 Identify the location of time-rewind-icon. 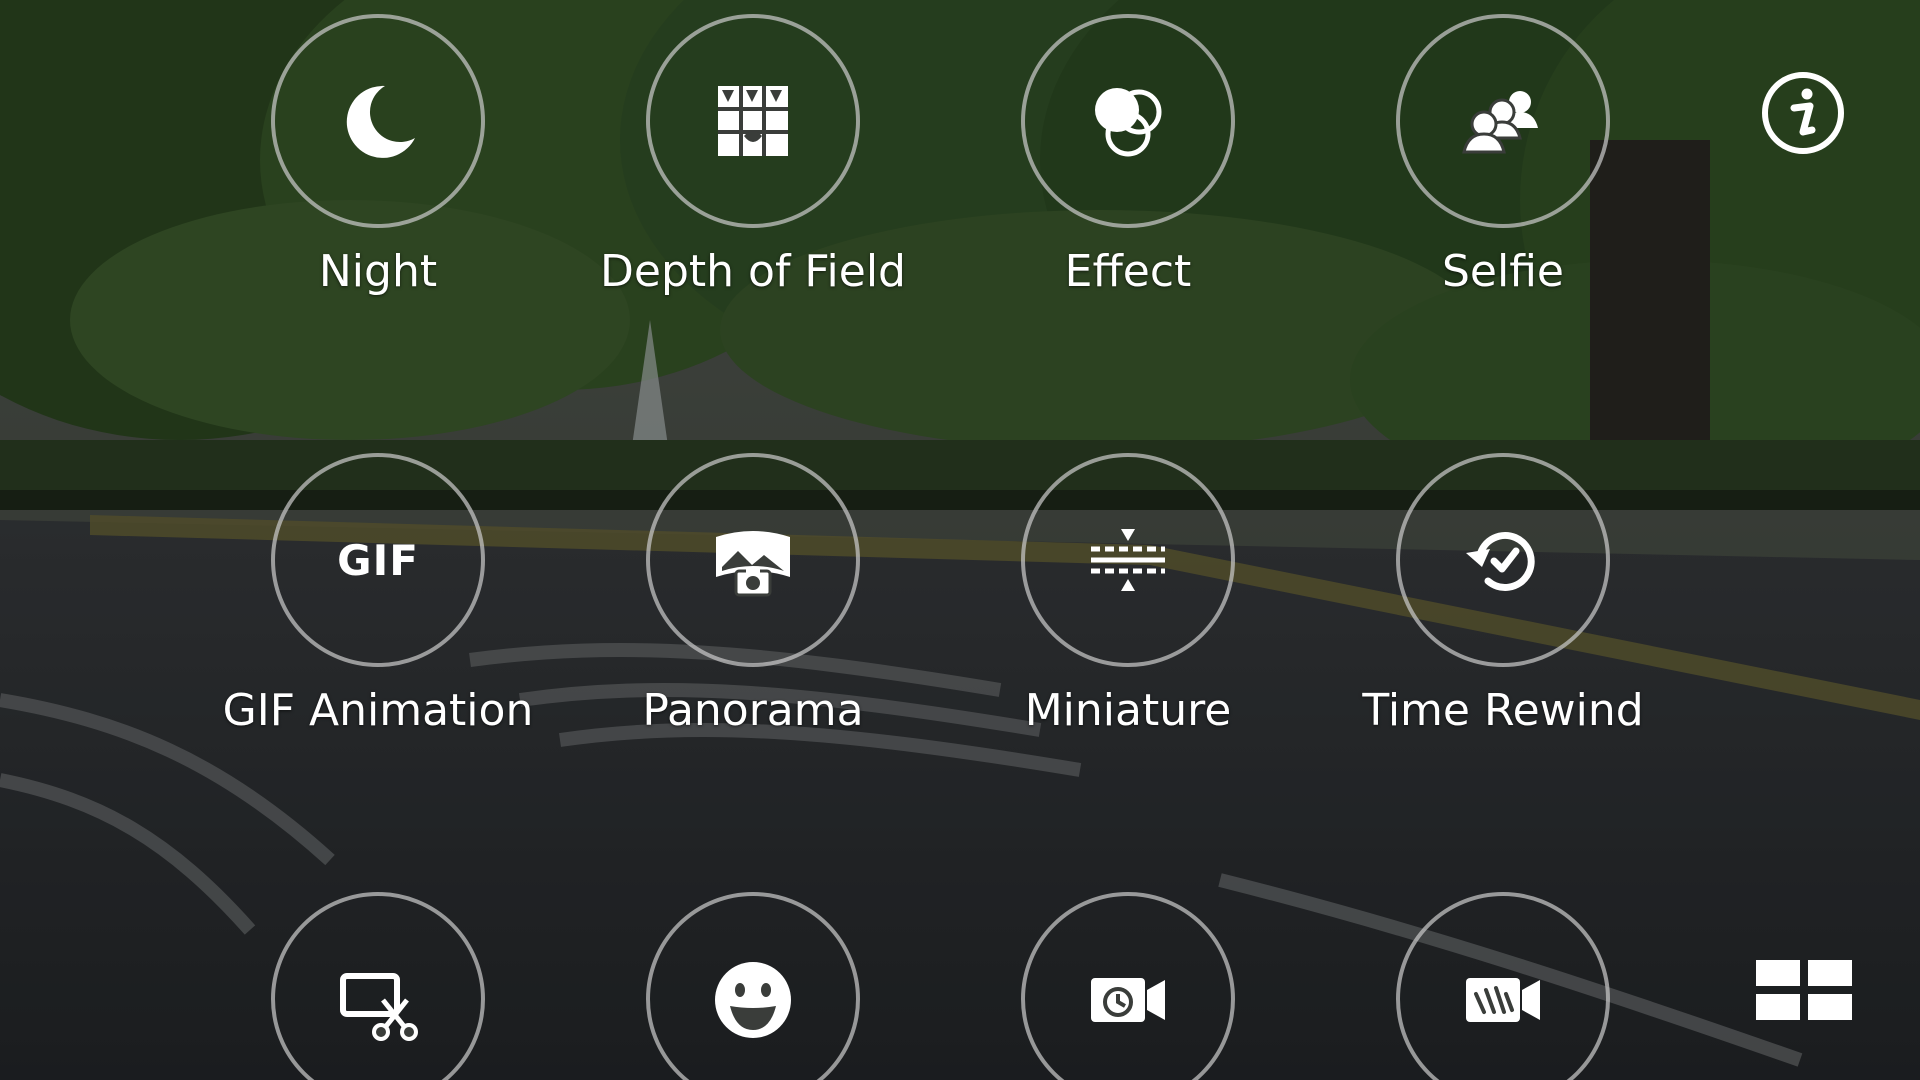
(1500, 561).